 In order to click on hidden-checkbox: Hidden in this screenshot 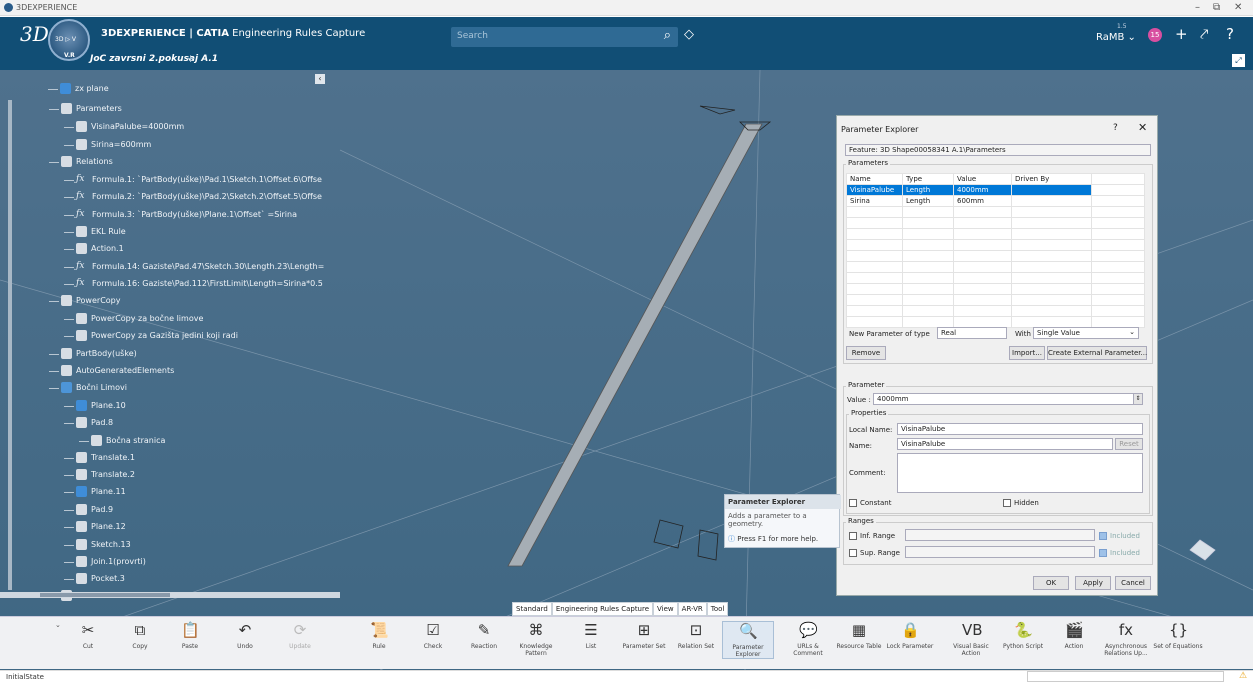, I will do `click(1021, 503)`.